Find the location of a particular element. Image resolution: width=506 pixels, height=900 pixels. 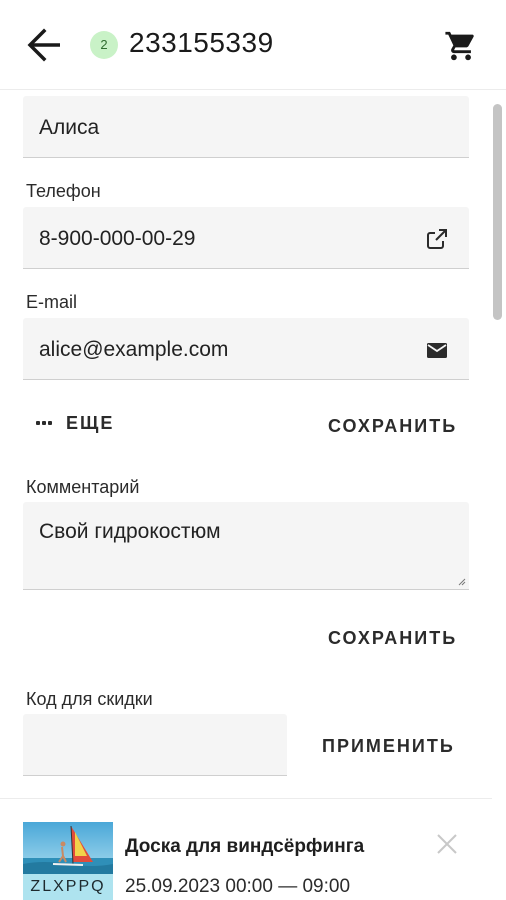

external-link-icon is located at coordinates (437, 239).